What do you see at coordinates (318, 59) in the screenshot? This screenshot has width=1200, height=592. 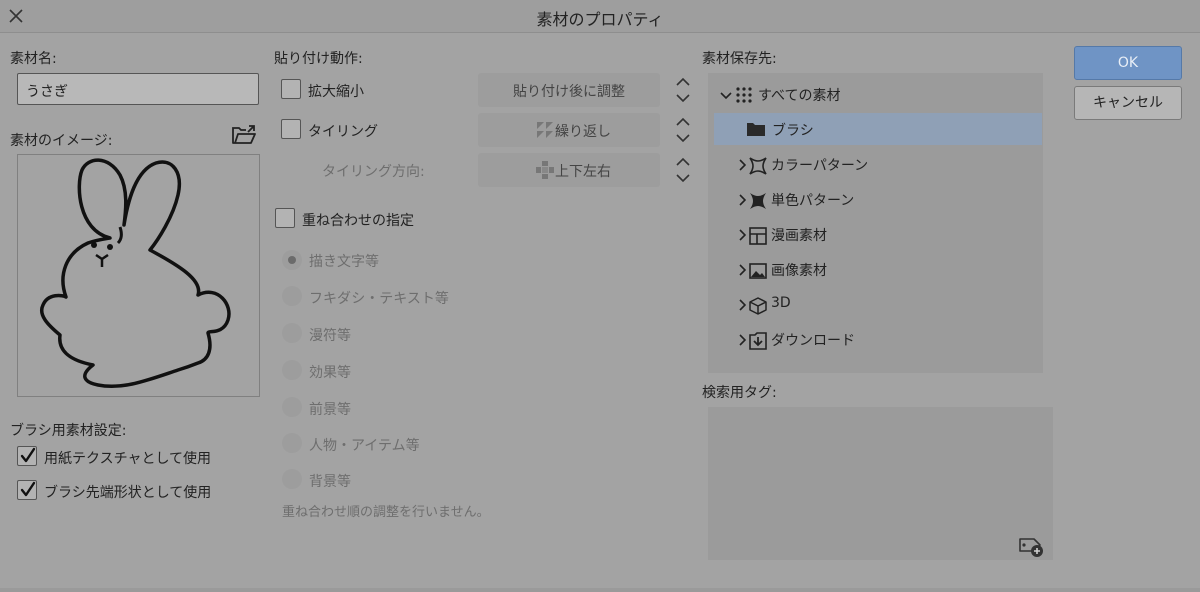 I see `paste-behavior-label: 貼り付け動作:` at bounding box center [318, 59].